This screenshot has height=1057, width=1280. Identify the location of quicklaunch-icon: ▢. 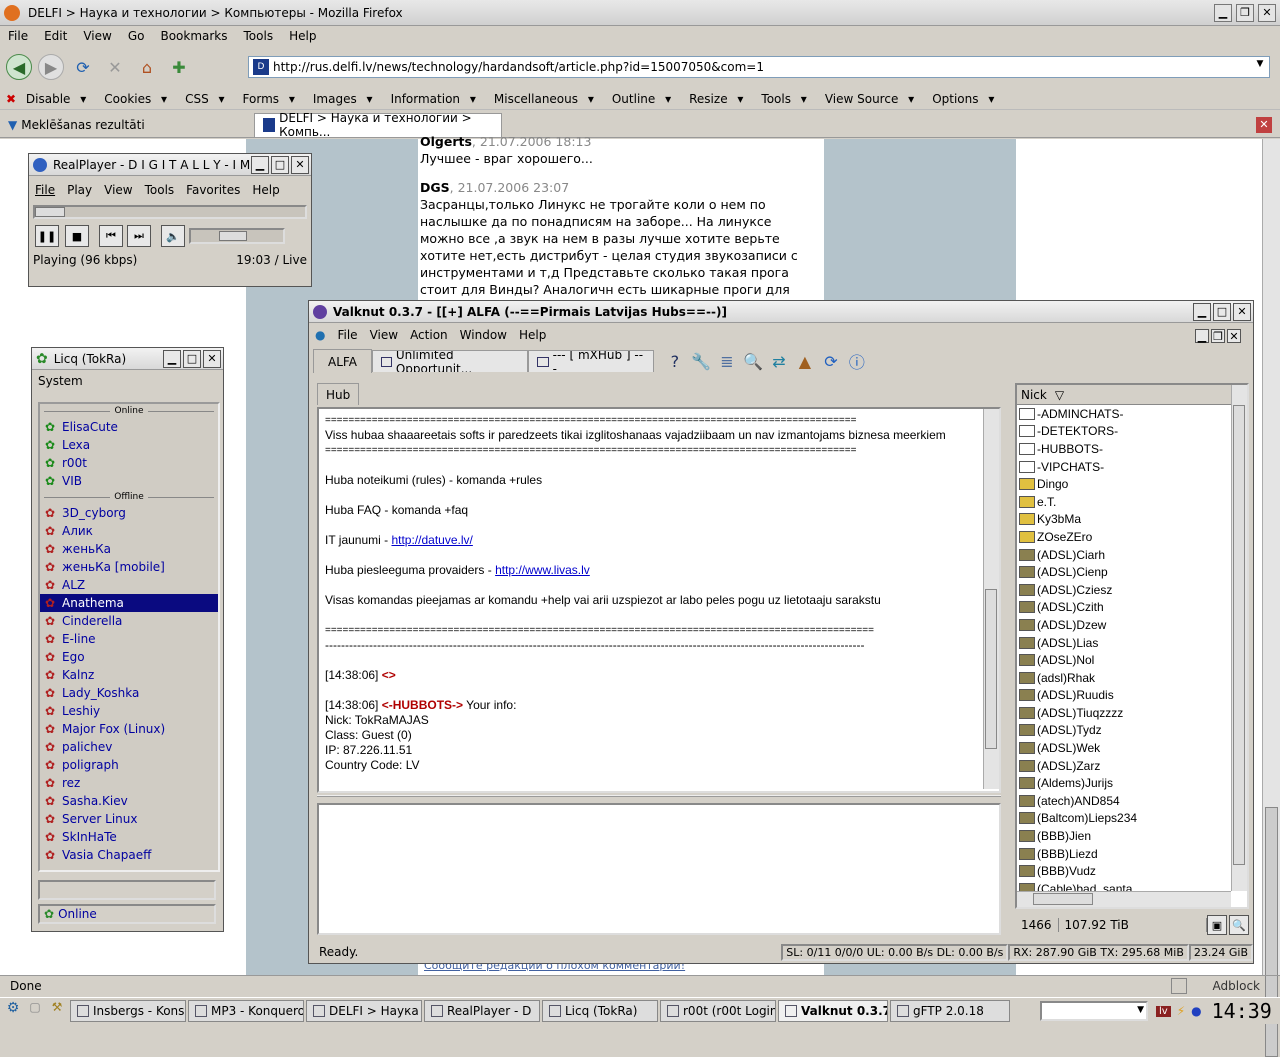
(35, 1011).